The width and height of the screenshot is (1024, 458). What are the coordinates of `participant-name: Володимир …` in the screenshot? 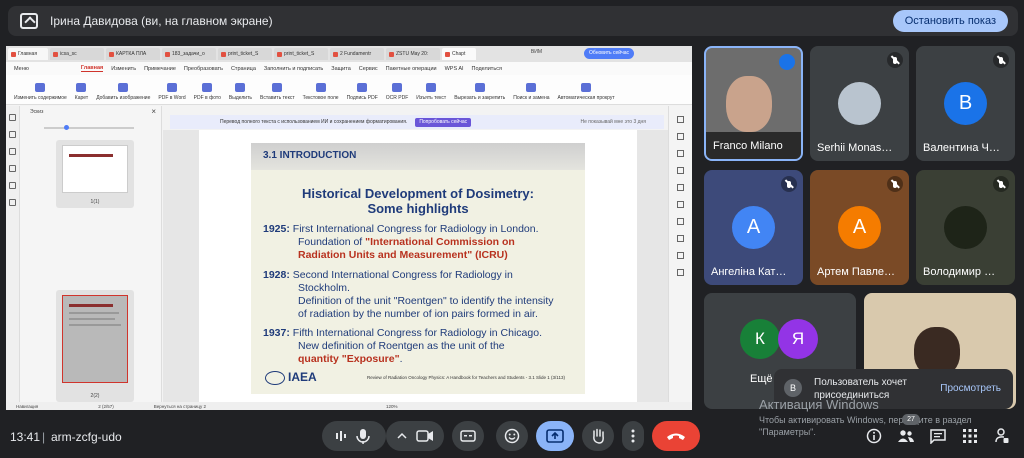 It's located at (959, 272).